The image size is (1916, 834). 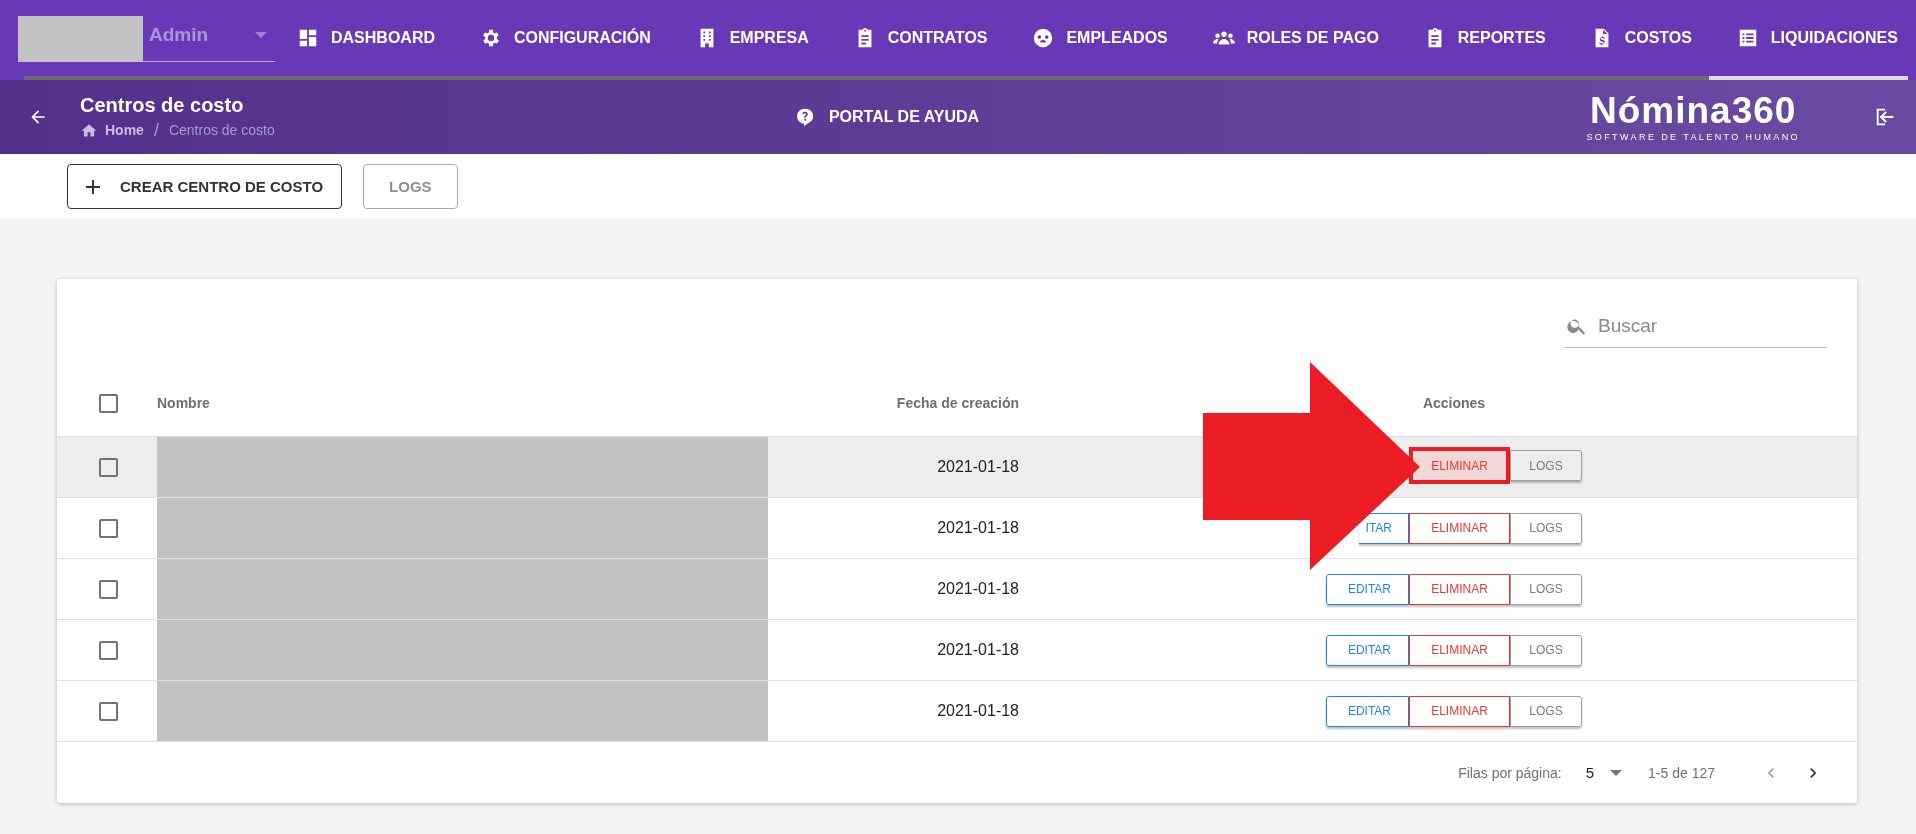 I want to click on nav-tab: ROLES DE PAGO, so click(x=1286, y=40).